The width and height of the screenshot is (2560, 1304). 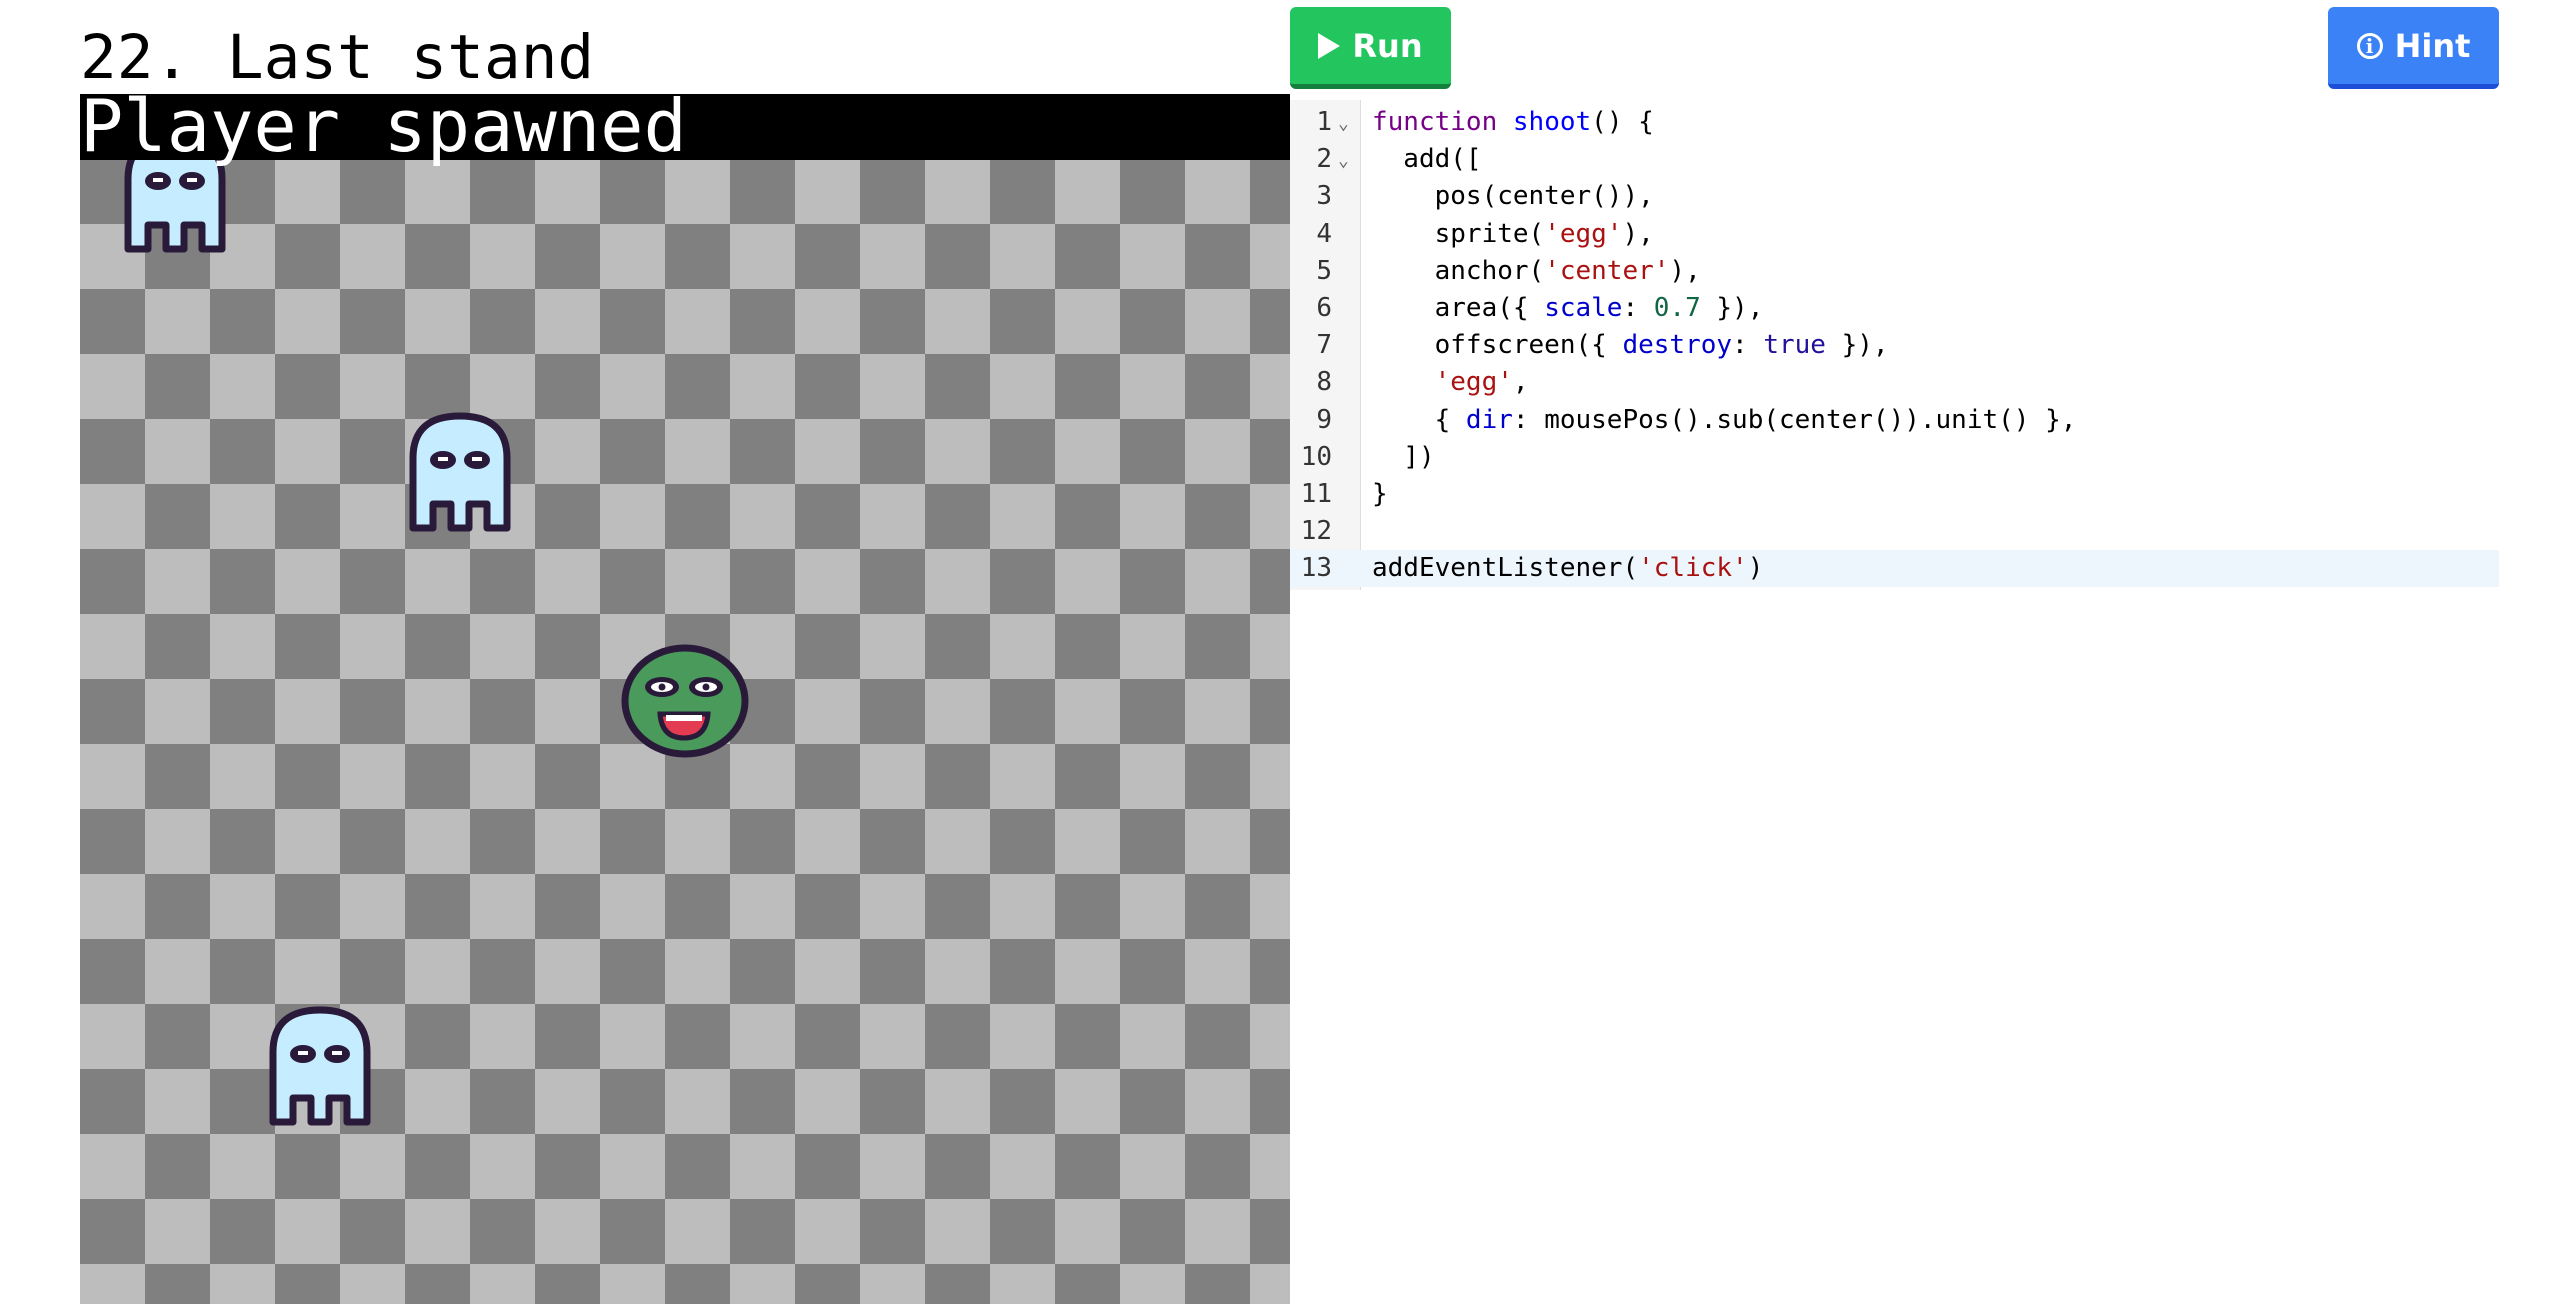 I want to click on play-icon, so click(x=1329, y=45).